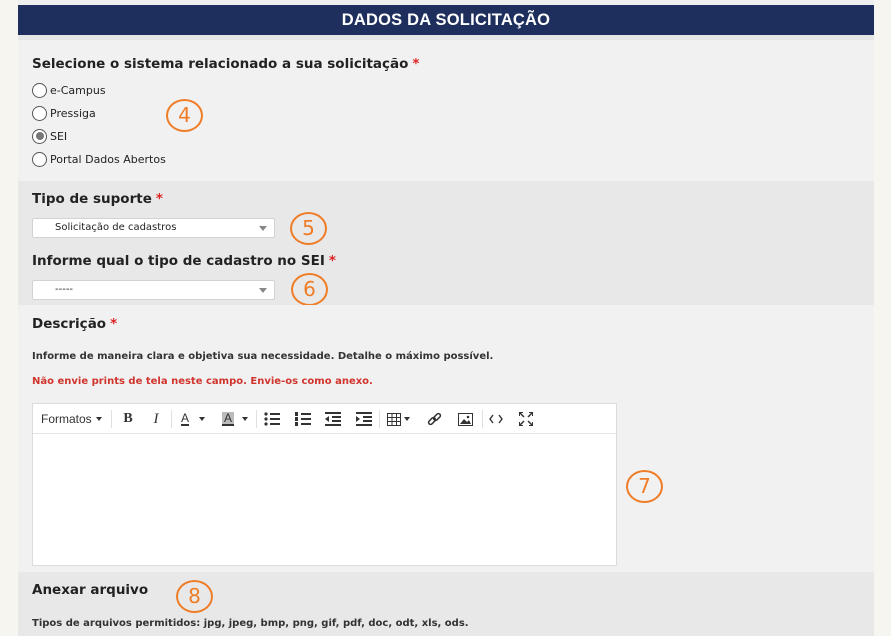 The width and height of the screenshot is (891, 636). What do you see at coordinates (393, 419) in the screenshot?
I see `table-icon` at bounding box center [393, 419].